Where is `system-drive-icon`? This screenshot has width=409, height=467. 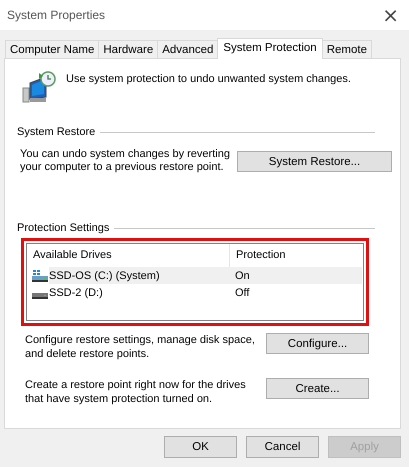
system-drive-icon is located at coordinates (40, 276).